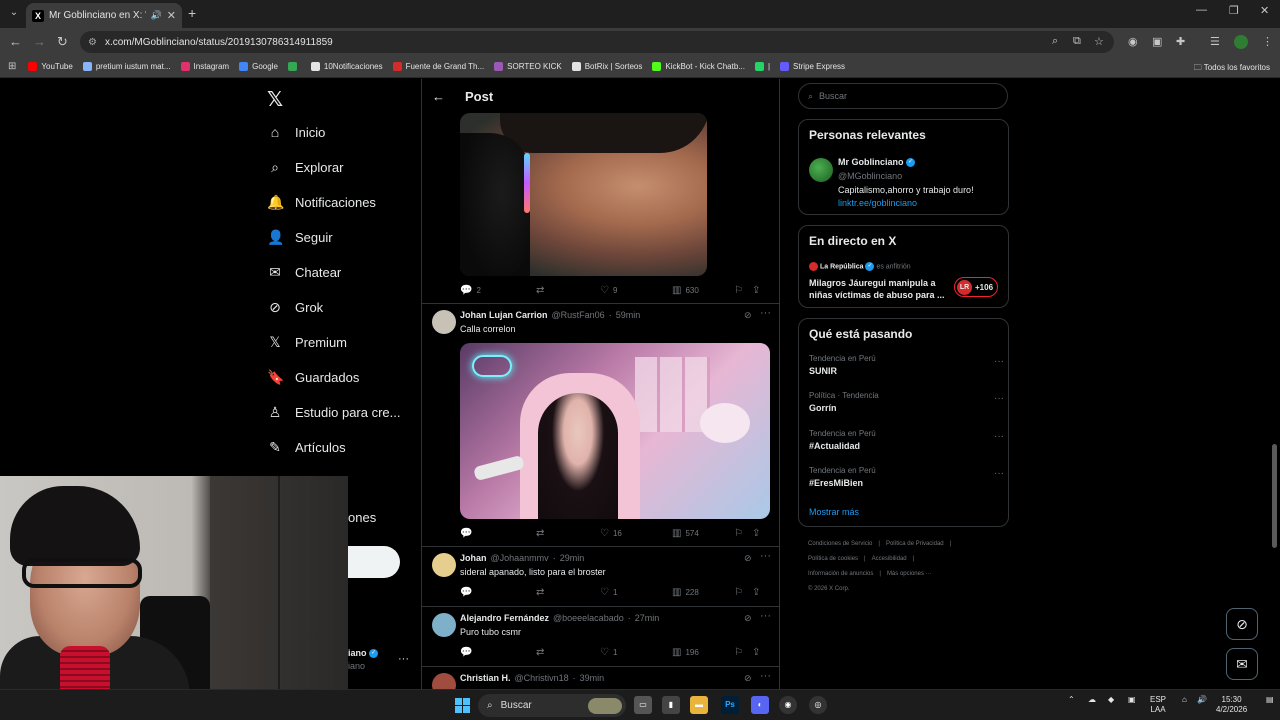 Image resolution: width=1280 pixels, height=720 pixels. What do you see at coordinates (62, 42) in the screenshot?
I see `reload-icon: ↻` at bounding box center [62, 42].